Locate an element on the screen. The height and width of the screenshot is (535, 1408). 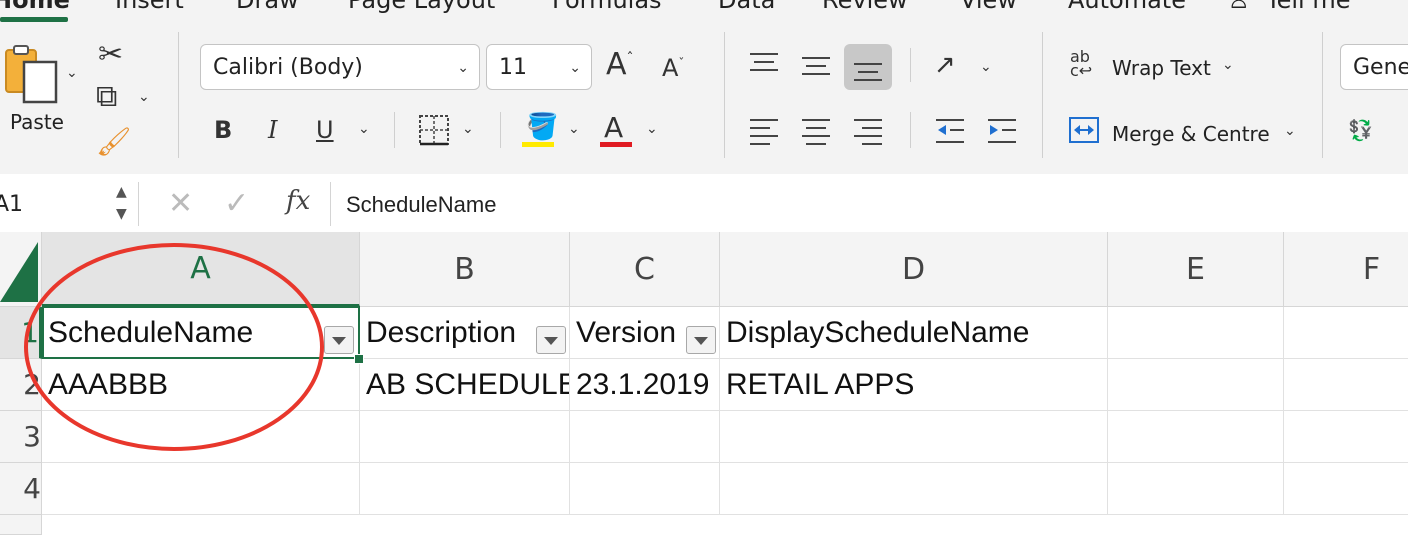
underline-icon: U is located at coordinates (325, 130).